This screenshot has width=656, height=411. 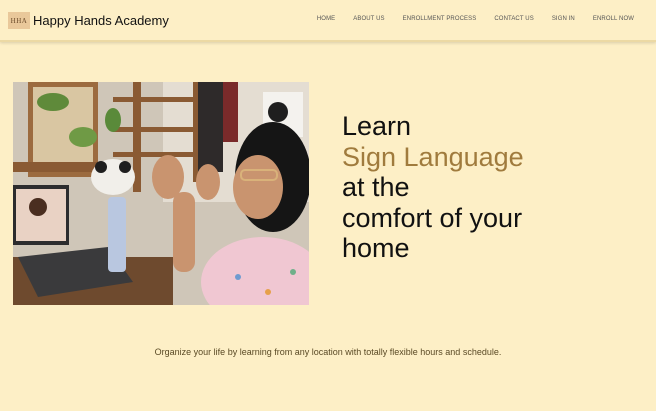 I want to click on headline-line-1: Learn, so click(x=377, y=126).